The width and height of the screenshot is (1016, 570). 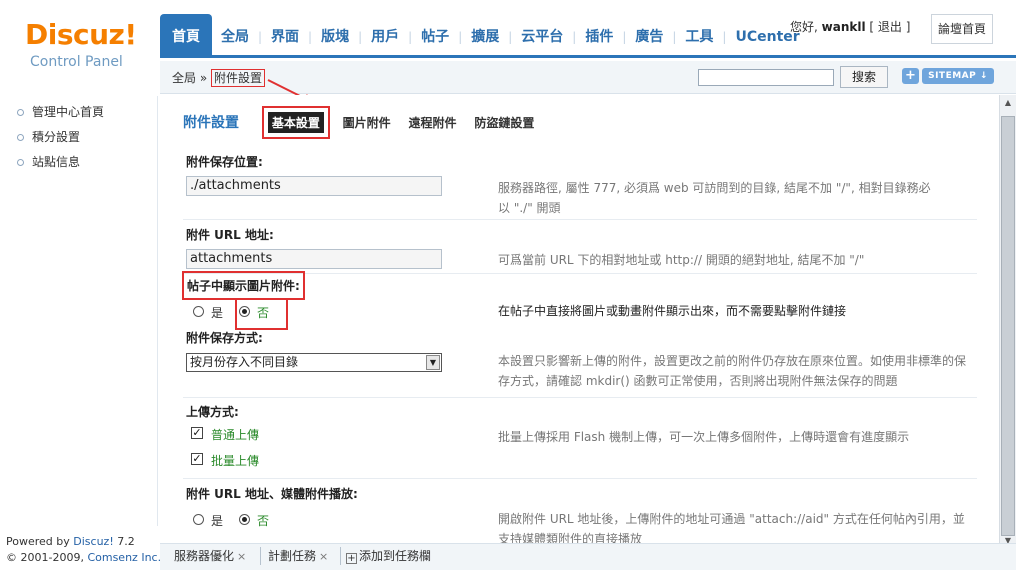 What do you see at coordinates (766, 77) in the screenshot?
I see `search-input` at bounding box center [766, 77].